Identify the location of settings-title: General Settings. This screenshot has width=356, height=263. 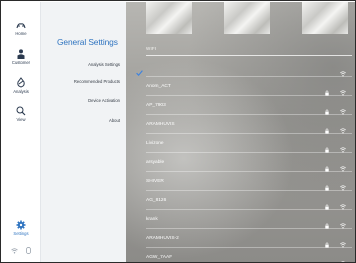
(87, 42).